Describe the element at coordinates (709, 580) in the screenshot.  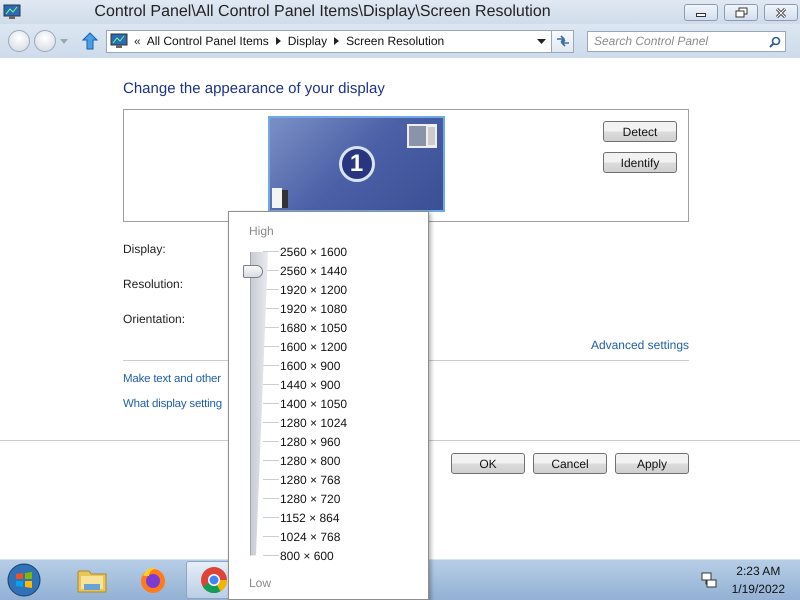
I see `network-icon` at that location.